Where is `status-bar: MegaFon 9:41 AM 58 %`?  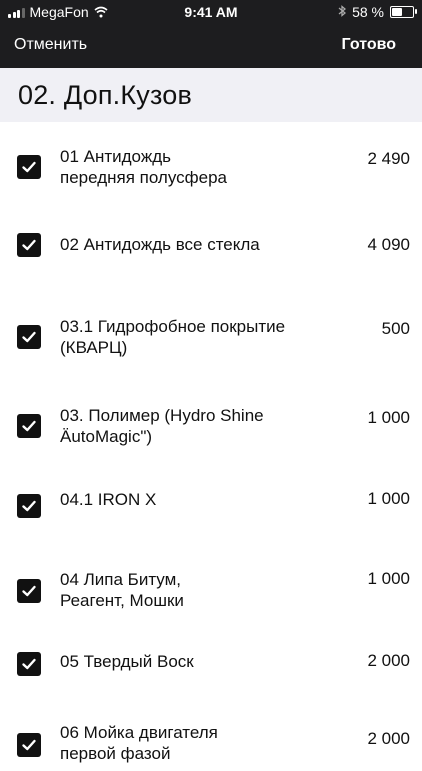
status-bar: MegaFon 9:41 AM 58 % is located at coordinates (211, 12).